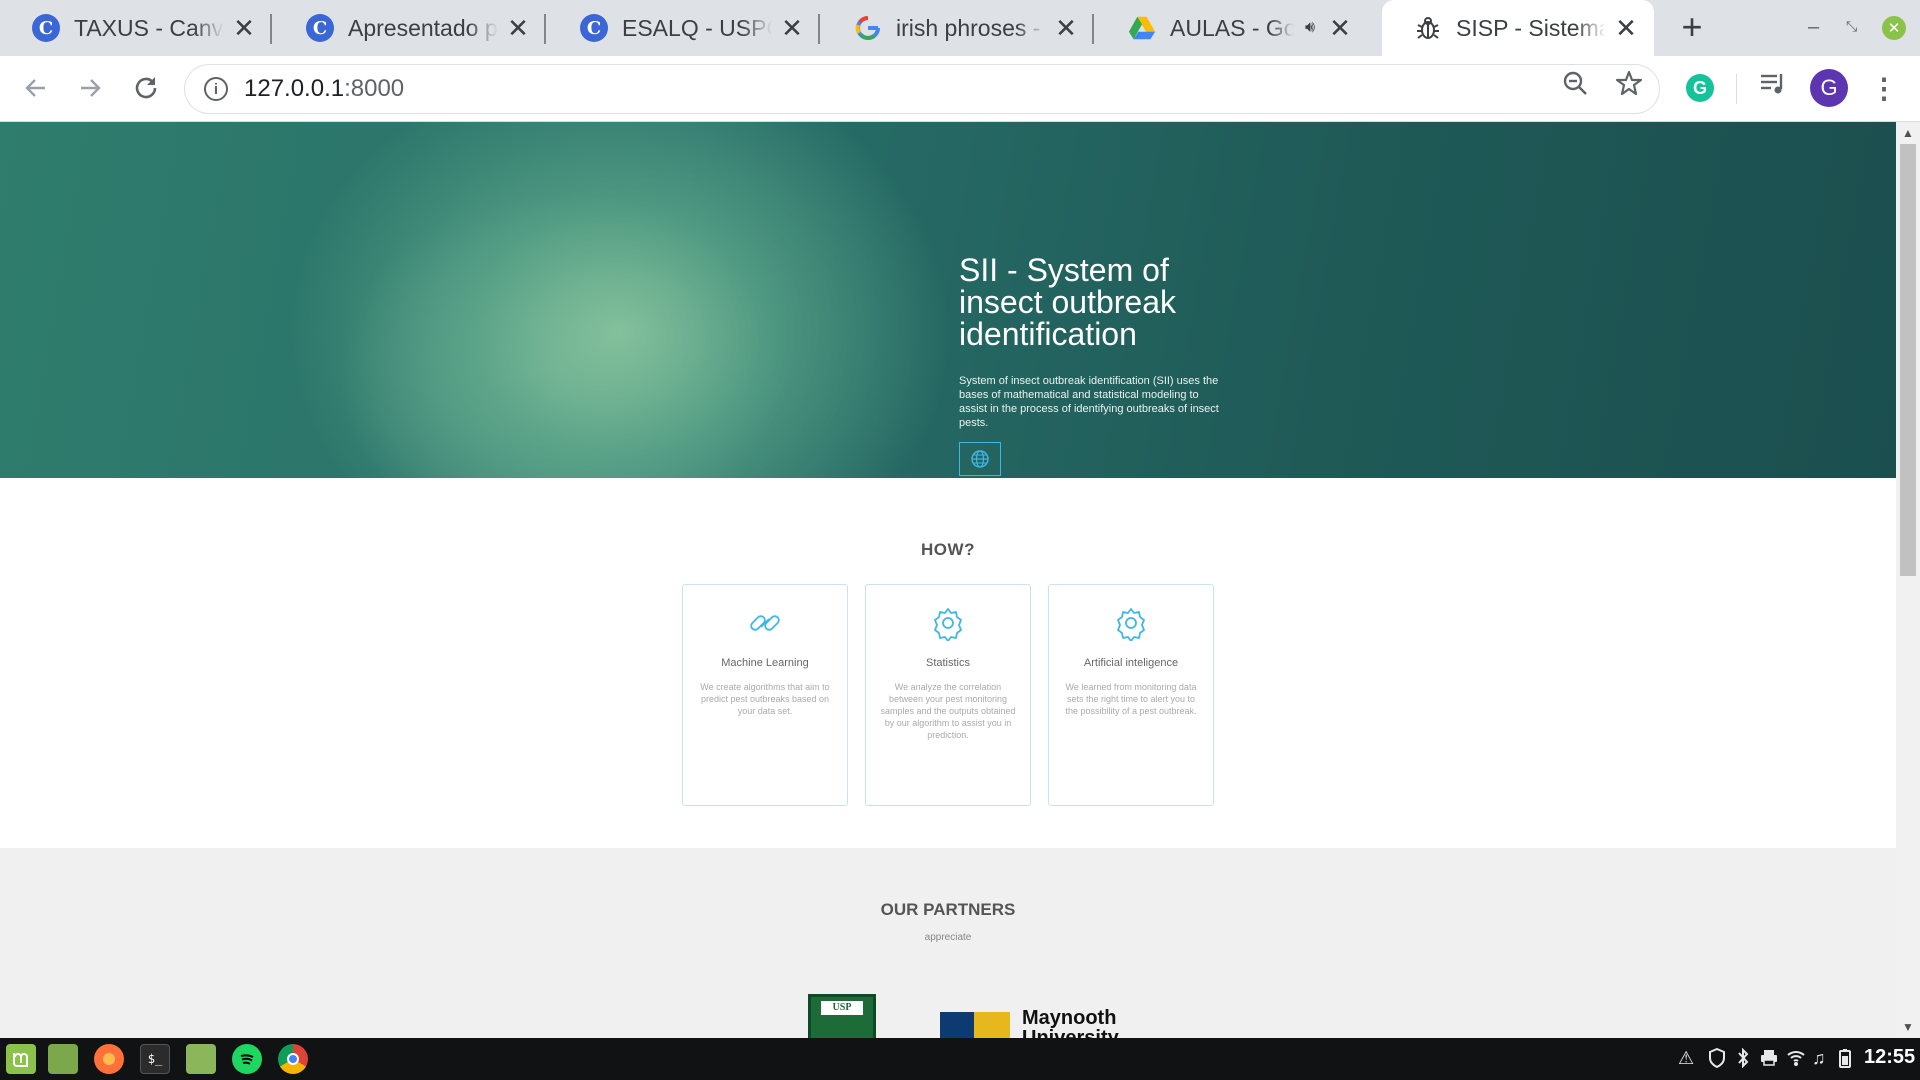 This screenshot has width=1920, height=1080. What do you see at coordinates (1428, 28) in the screenshot?
I see `bug-icon` at bounding box center [1428, 28].